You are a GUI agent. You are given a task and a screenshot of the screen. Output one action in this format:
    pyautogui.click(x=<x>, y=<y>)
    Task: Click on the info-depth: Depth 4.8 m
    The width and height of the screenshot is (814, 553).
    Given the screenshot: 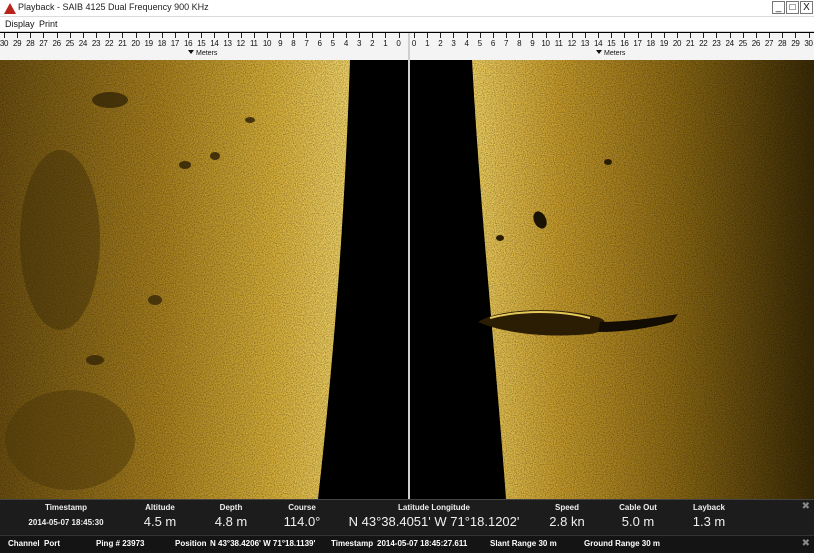 What is the action you would take?
    pyautogui.click(x=231, y=518)
    